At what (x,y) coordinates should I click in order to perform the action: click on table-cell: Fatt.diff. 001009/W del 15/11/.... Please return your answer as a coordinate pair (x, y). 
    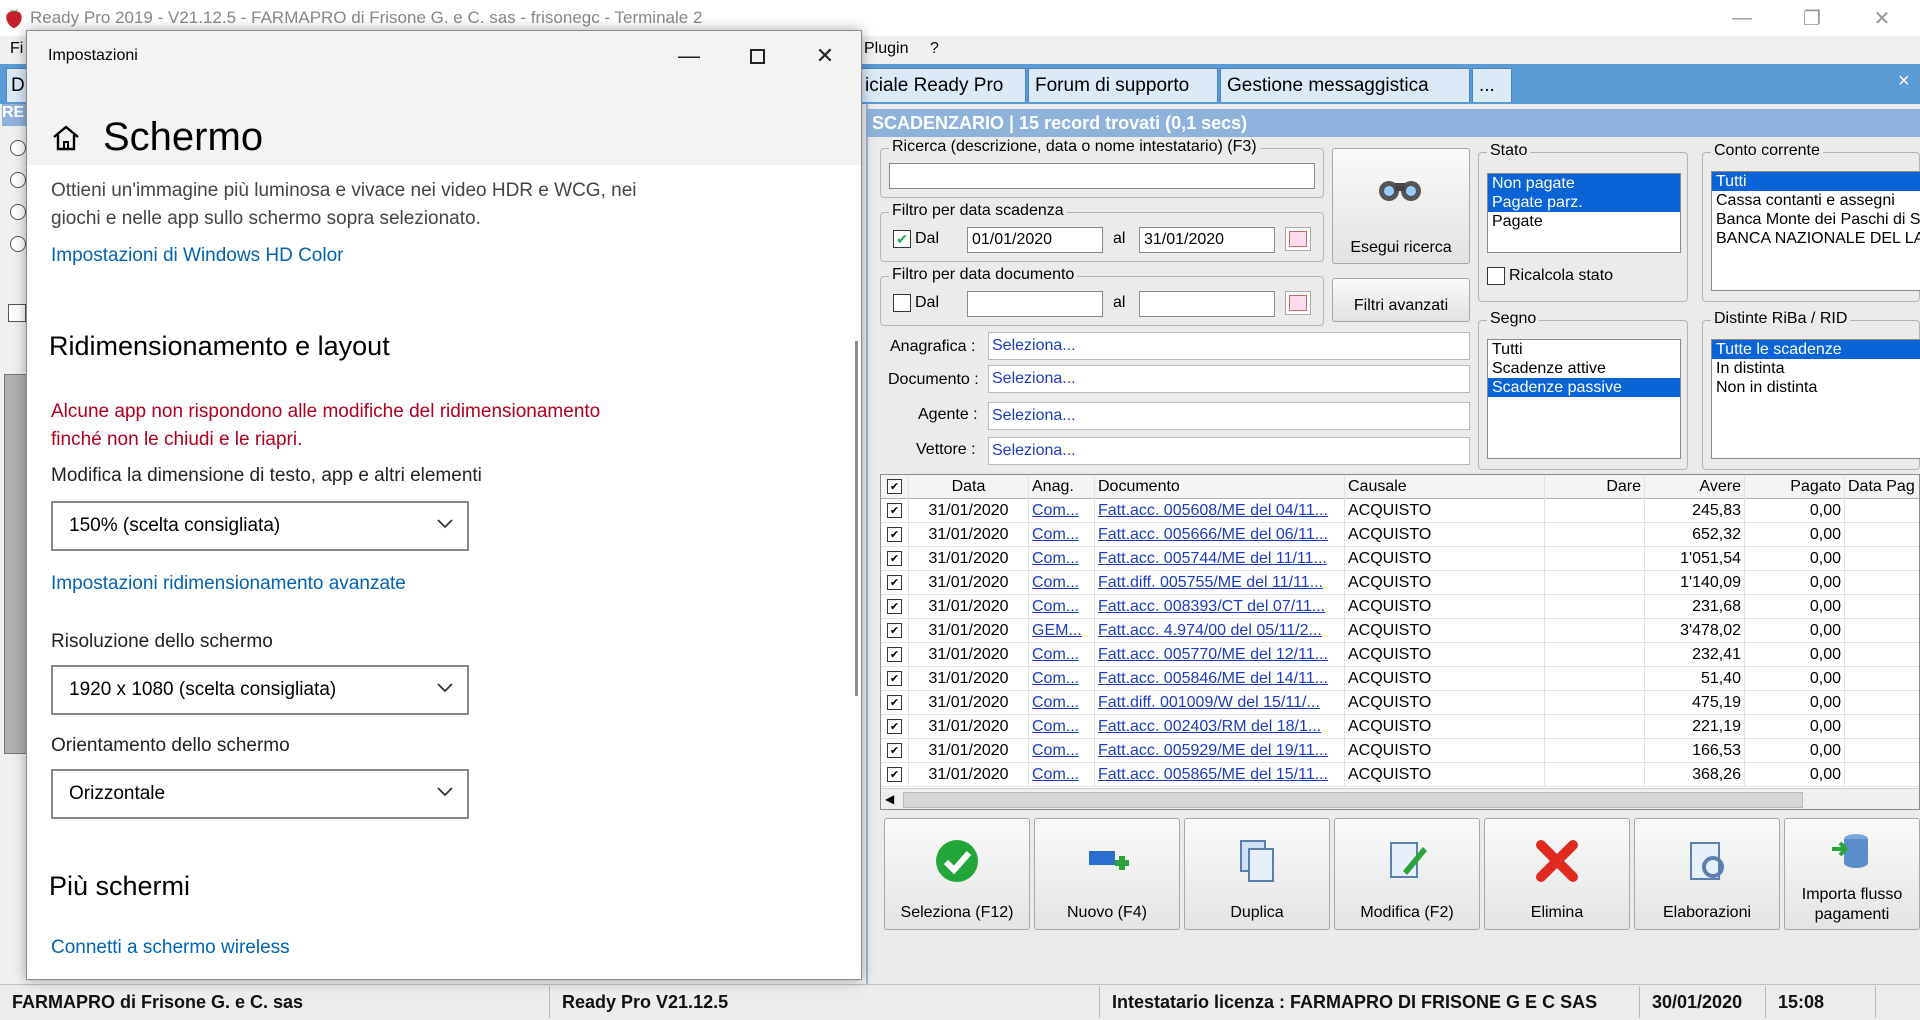
    Looking at the image, I should click on (1220, 703).